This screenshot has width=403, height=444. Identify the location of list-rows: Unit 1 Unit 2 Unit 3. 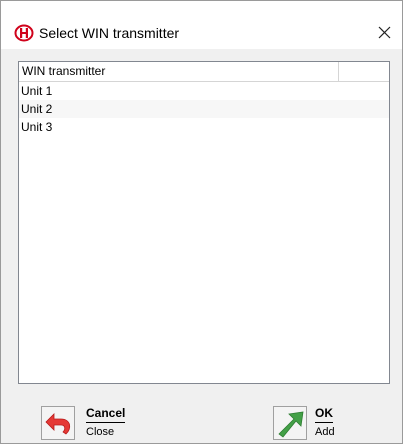
(204, 109).